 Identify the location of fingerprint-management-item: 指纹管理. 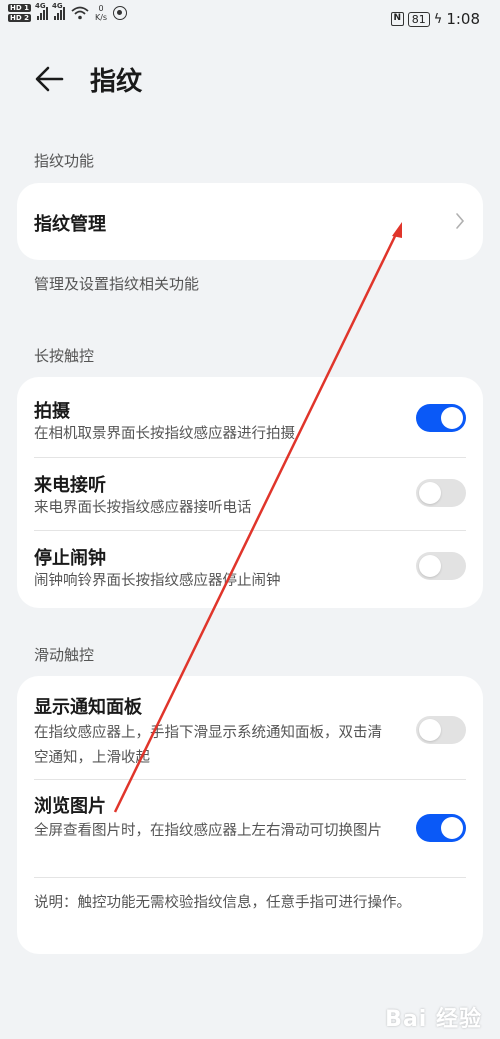
(250, 221).